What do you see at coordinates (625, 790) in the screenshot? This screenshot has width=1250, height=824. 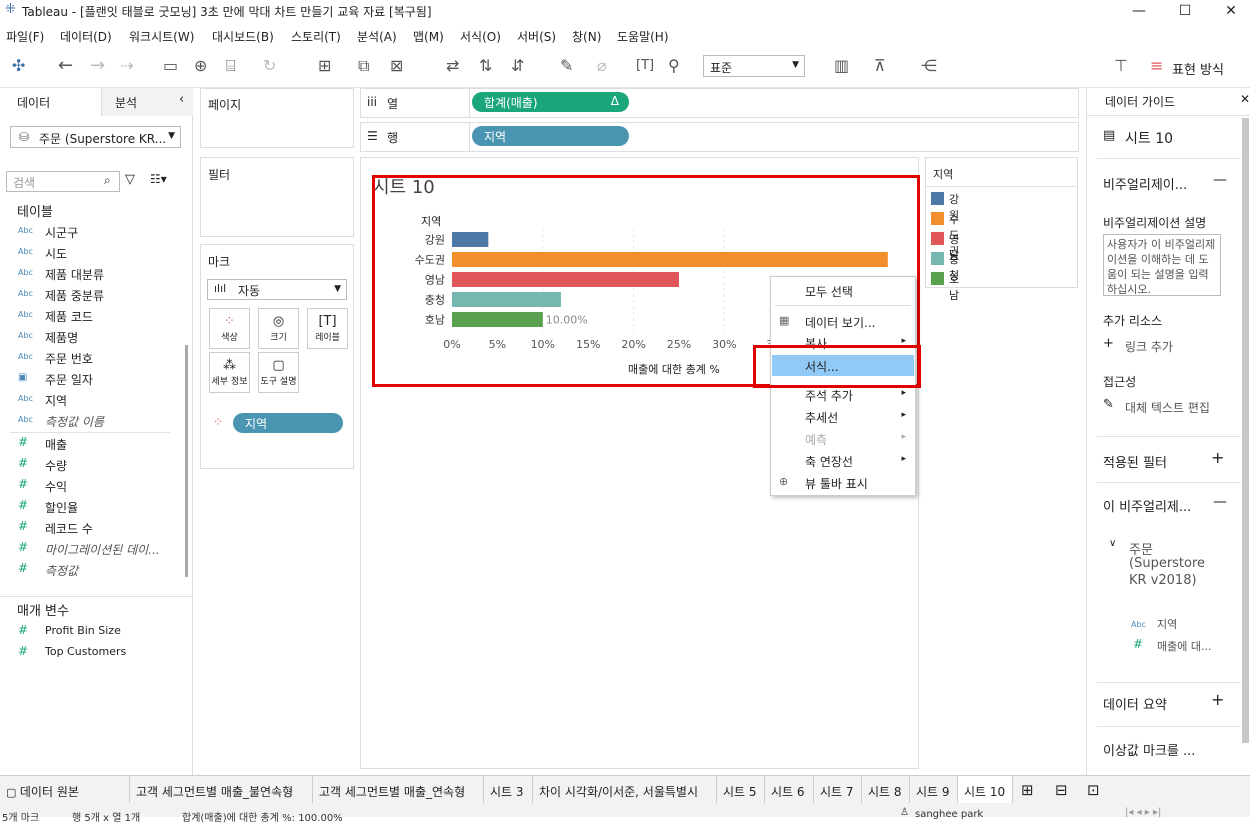 I see `tab-sheet: 차이 시각화/이서준, 서울특별시` at bounding box center [625, 790].